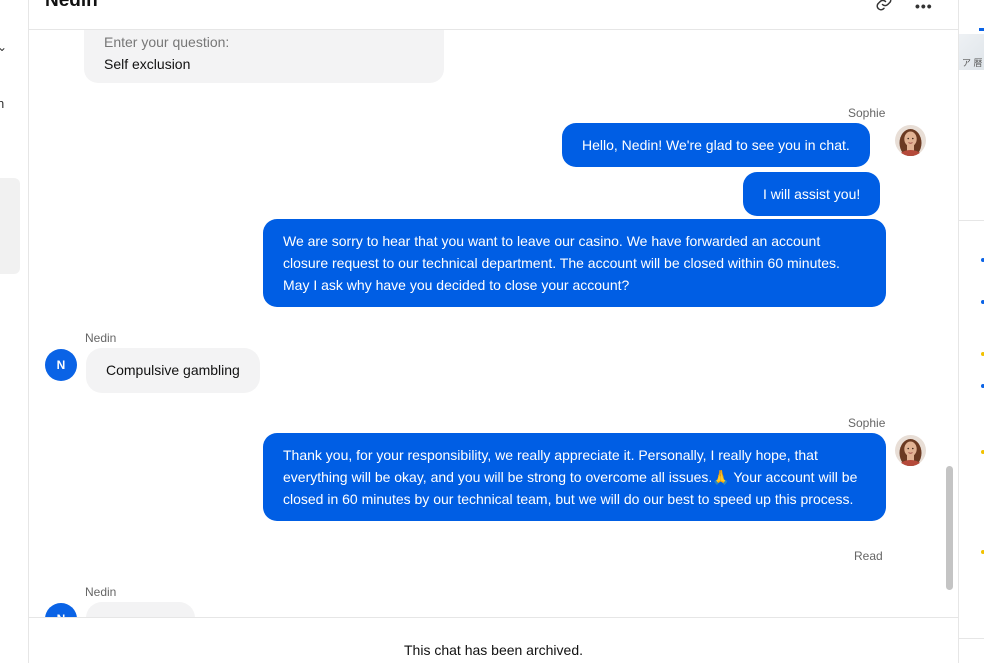 The image size is (984, 663). What do you see at coordinates (812, 194) in the screenshot?
I see `agent-message-bubble: I will assist you!` at bounding box center [812, 194].